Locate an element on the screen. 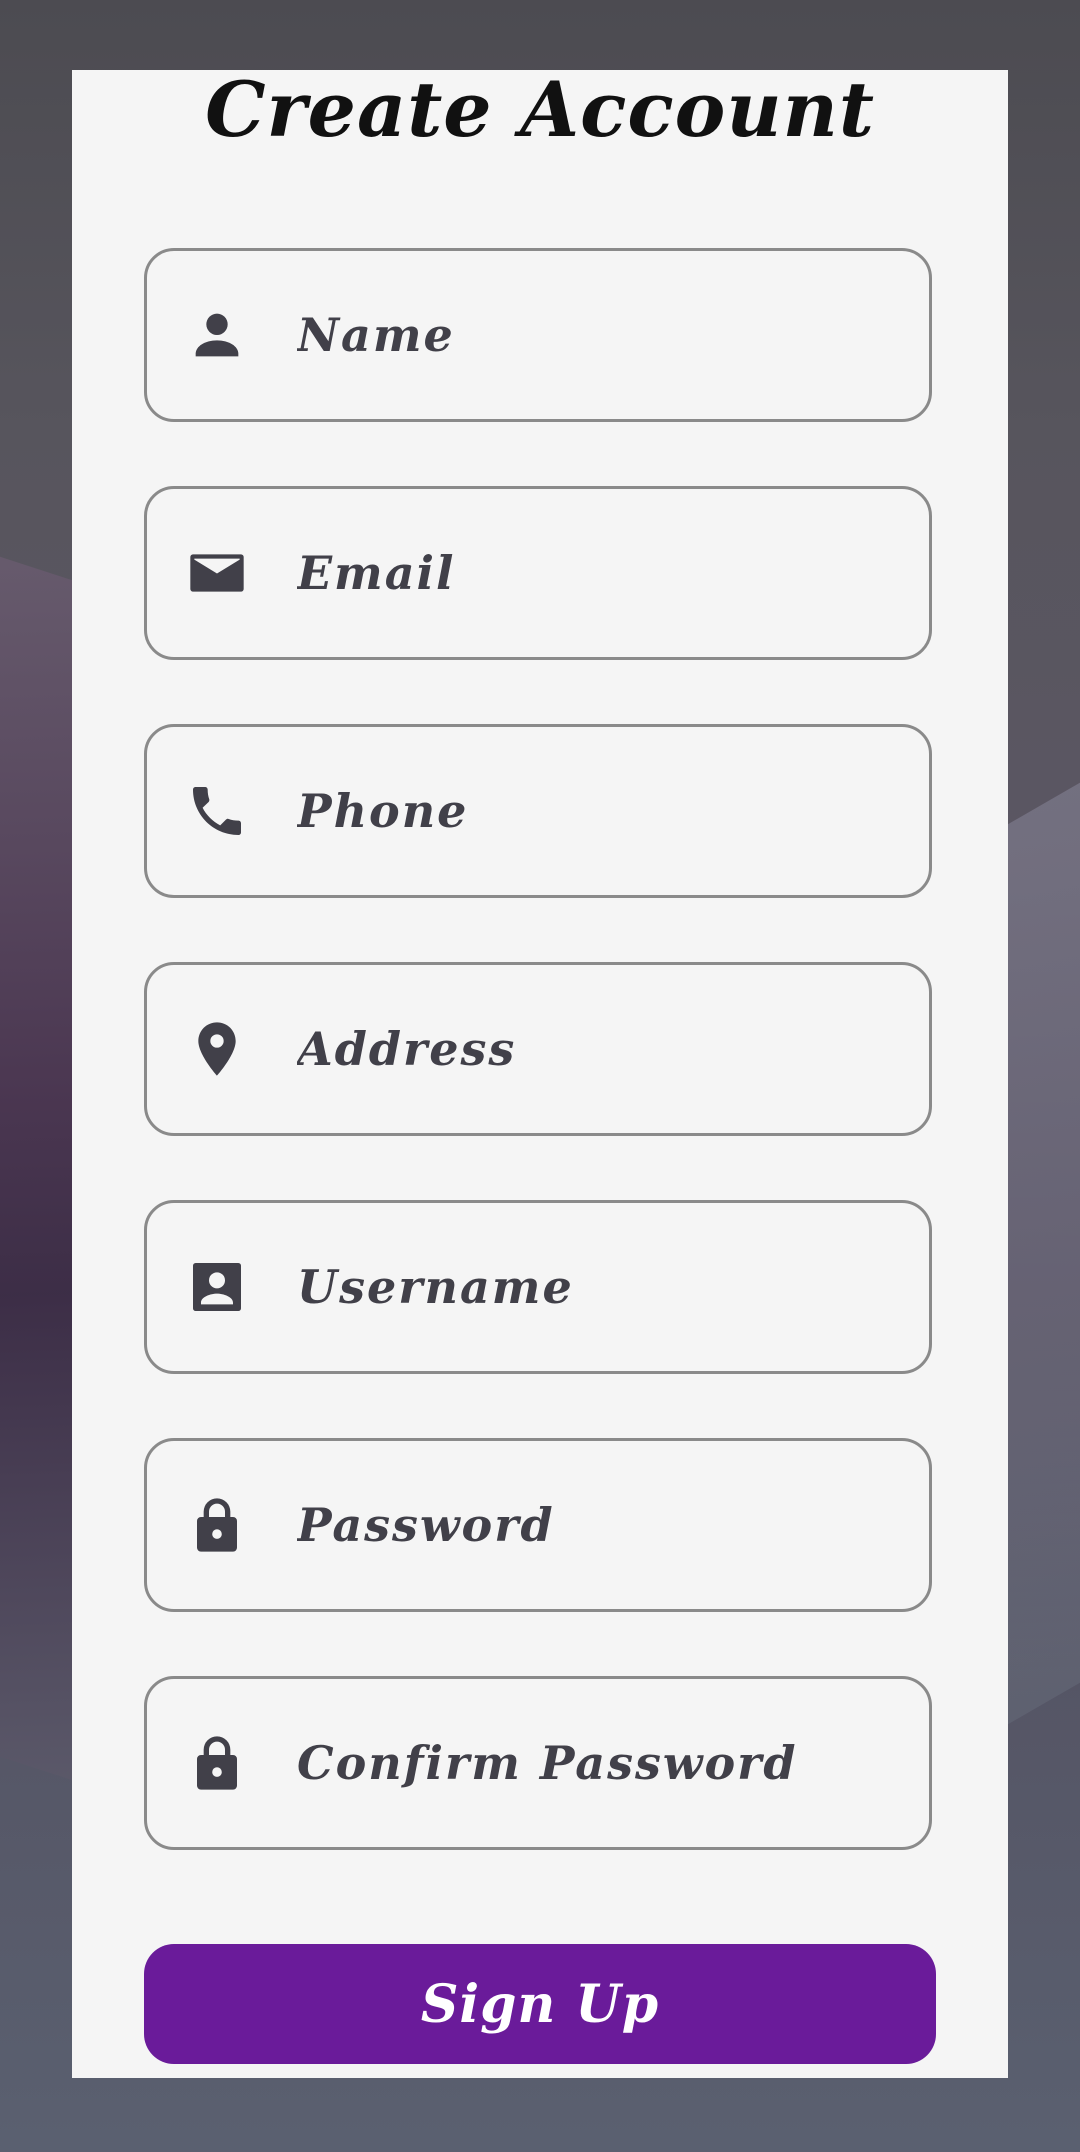 Image resolution: width=1080 pixels, height=2152 pixels. person-icon is located at coordinates (217, 335).